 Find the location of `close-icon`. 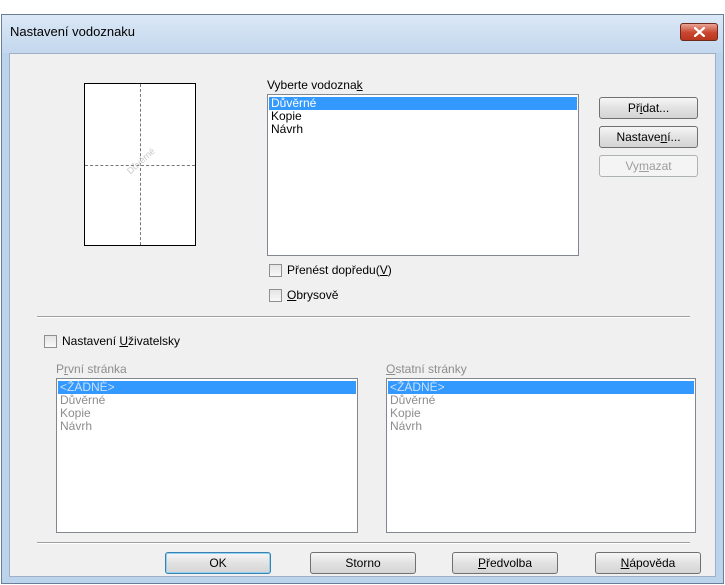

close-icon is located at coordinates (699, 32).